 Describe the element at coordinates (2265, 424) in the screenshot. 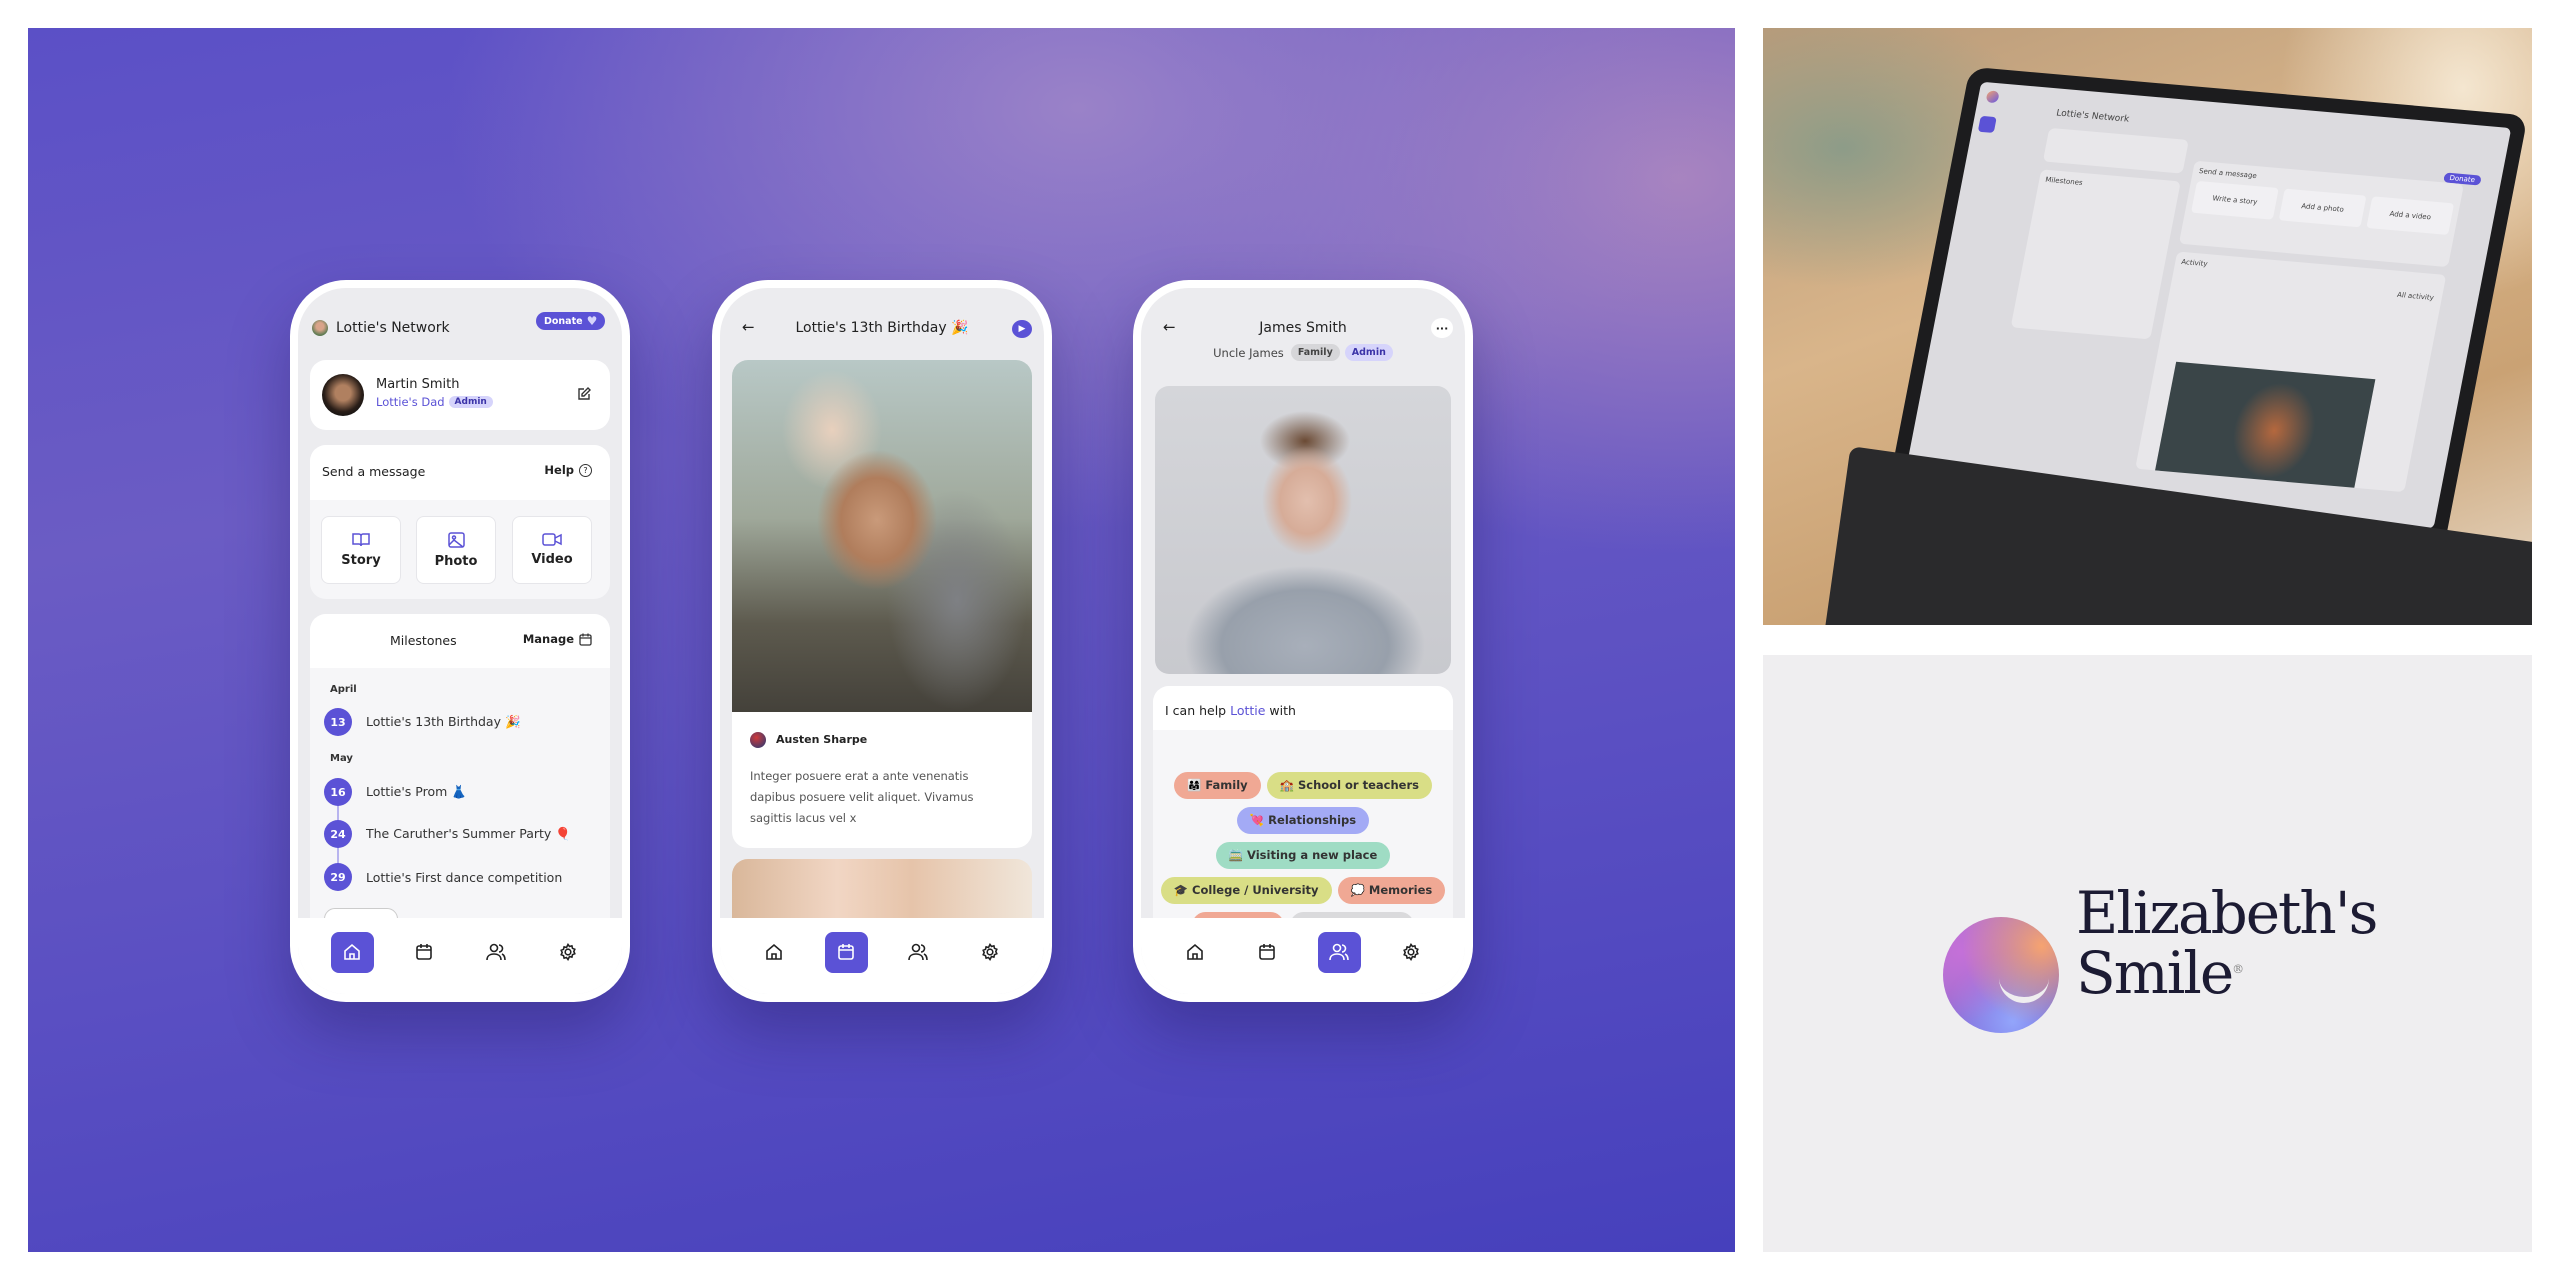

I see `laptop-dog-photo` at that location.